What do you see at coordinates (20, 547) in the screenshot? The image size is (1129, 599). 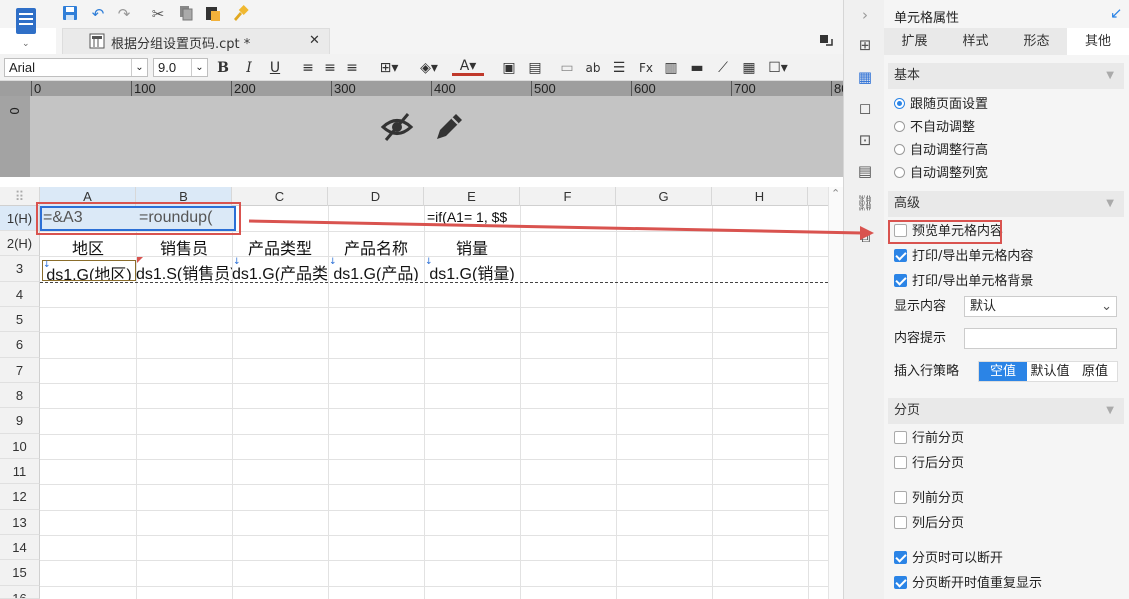 I see `row-header: 14` at bounding box center [20, 547].